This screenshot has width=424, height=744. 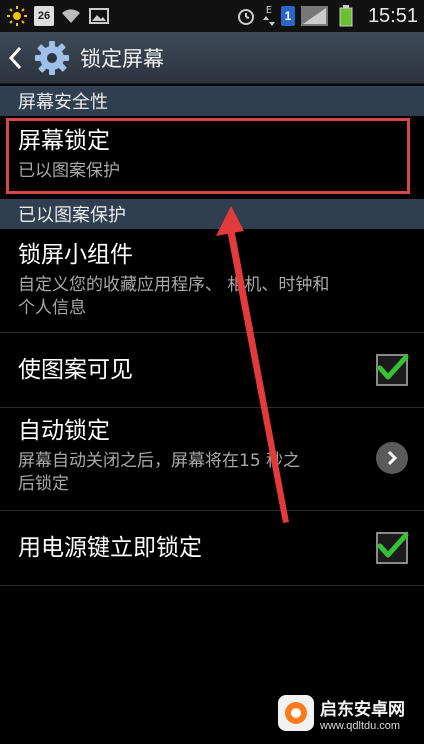 I want to click on image-notification-icon, so click(x=99, y=16).